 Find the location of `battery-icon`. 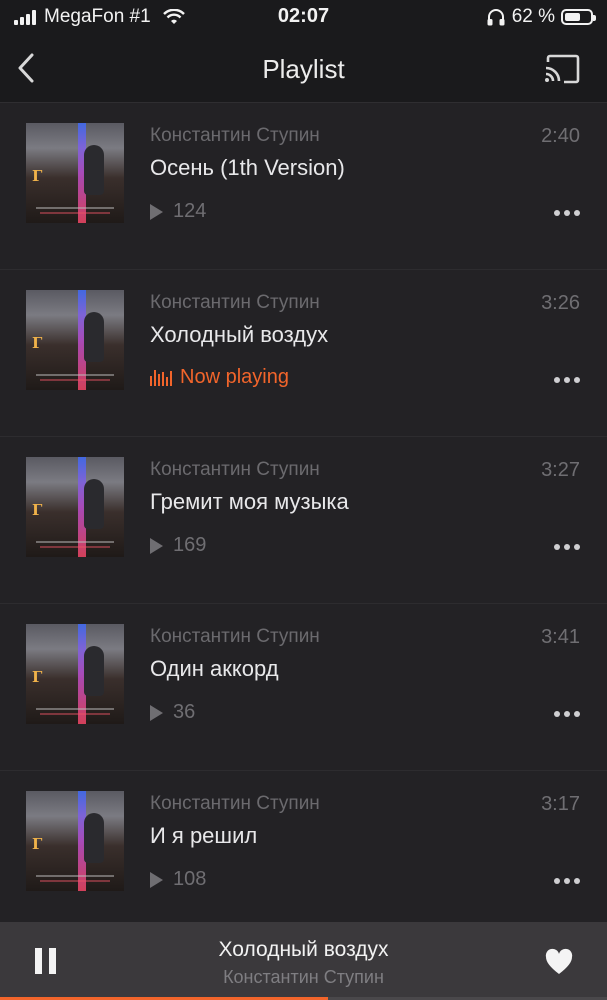

battery-icon is located at coordinates (578, 17).